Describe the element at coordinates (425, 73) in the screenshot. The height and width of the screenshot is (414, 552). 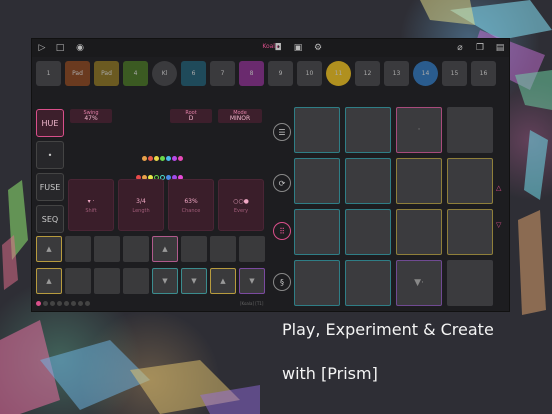
I see `step-button: 14` at that location.